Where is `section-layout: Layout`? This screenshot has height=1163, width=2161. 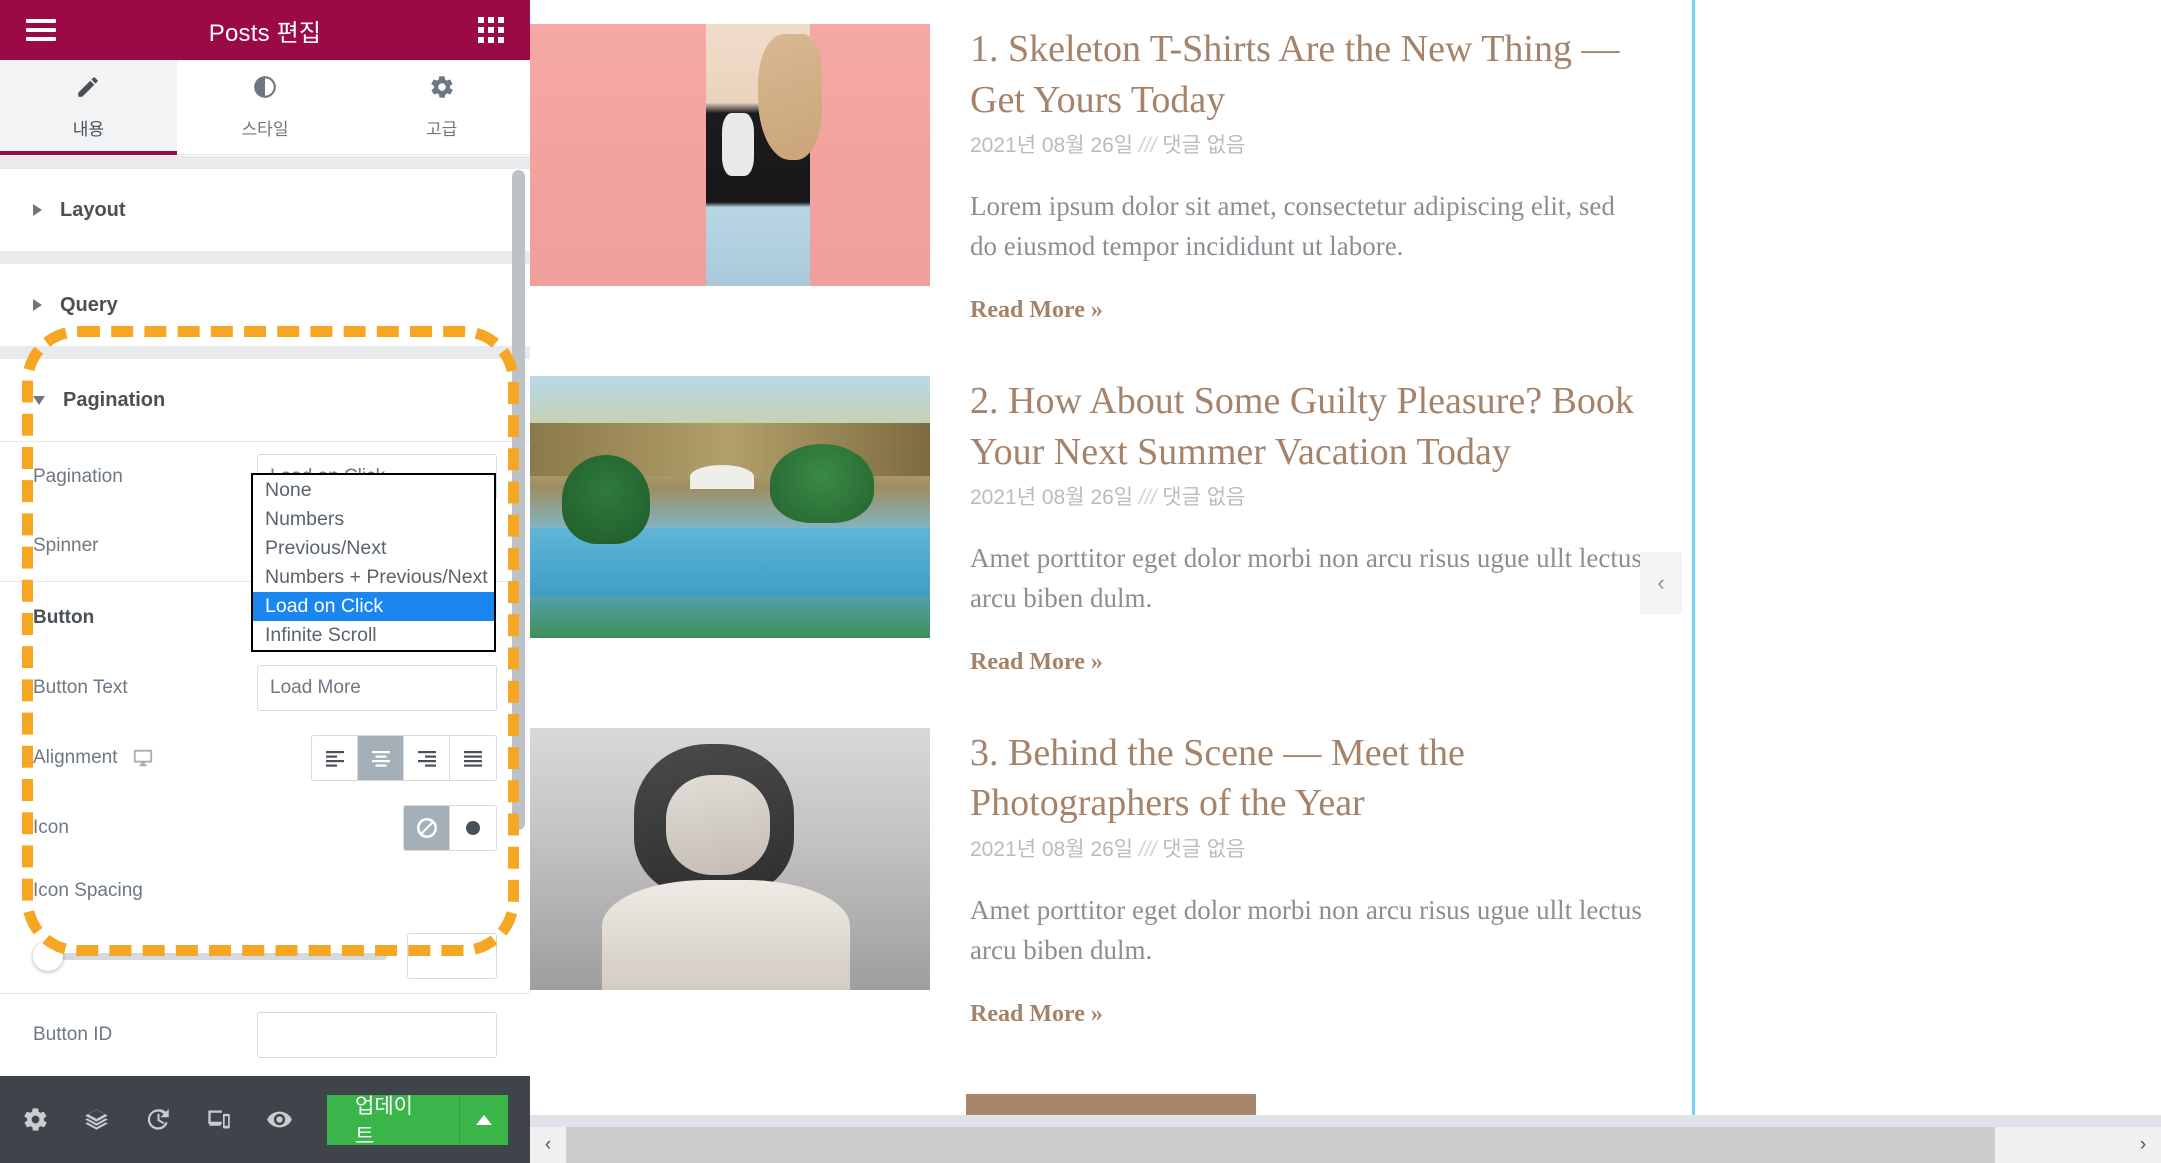
section-layout: Layout is located at coordinates (265, 209).